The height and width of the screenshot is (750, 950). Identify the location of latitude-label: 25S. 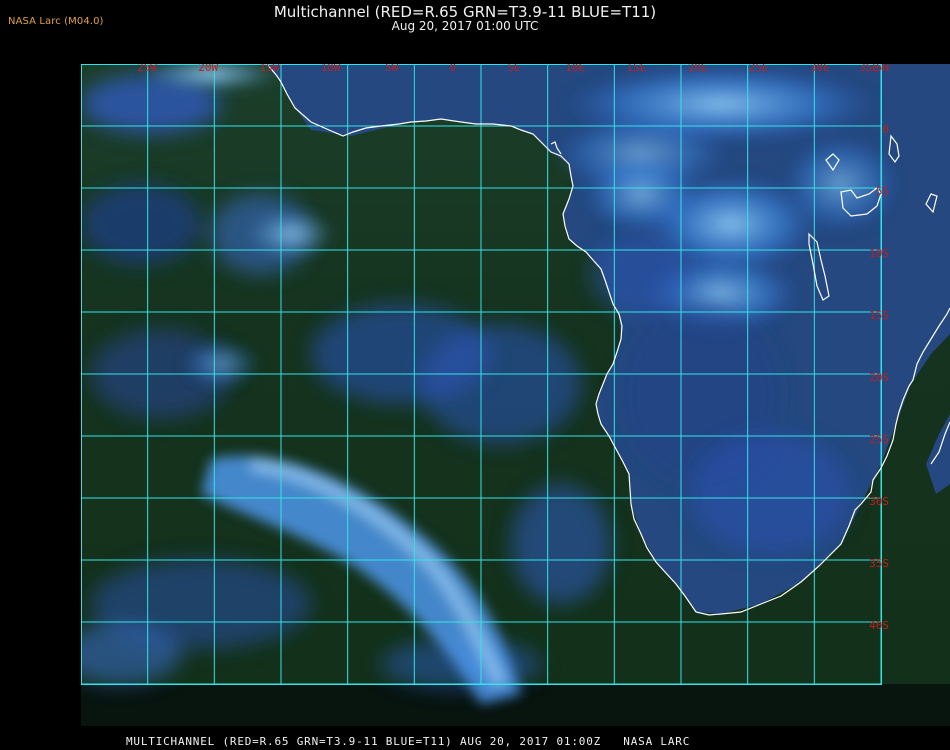
(879, 439).